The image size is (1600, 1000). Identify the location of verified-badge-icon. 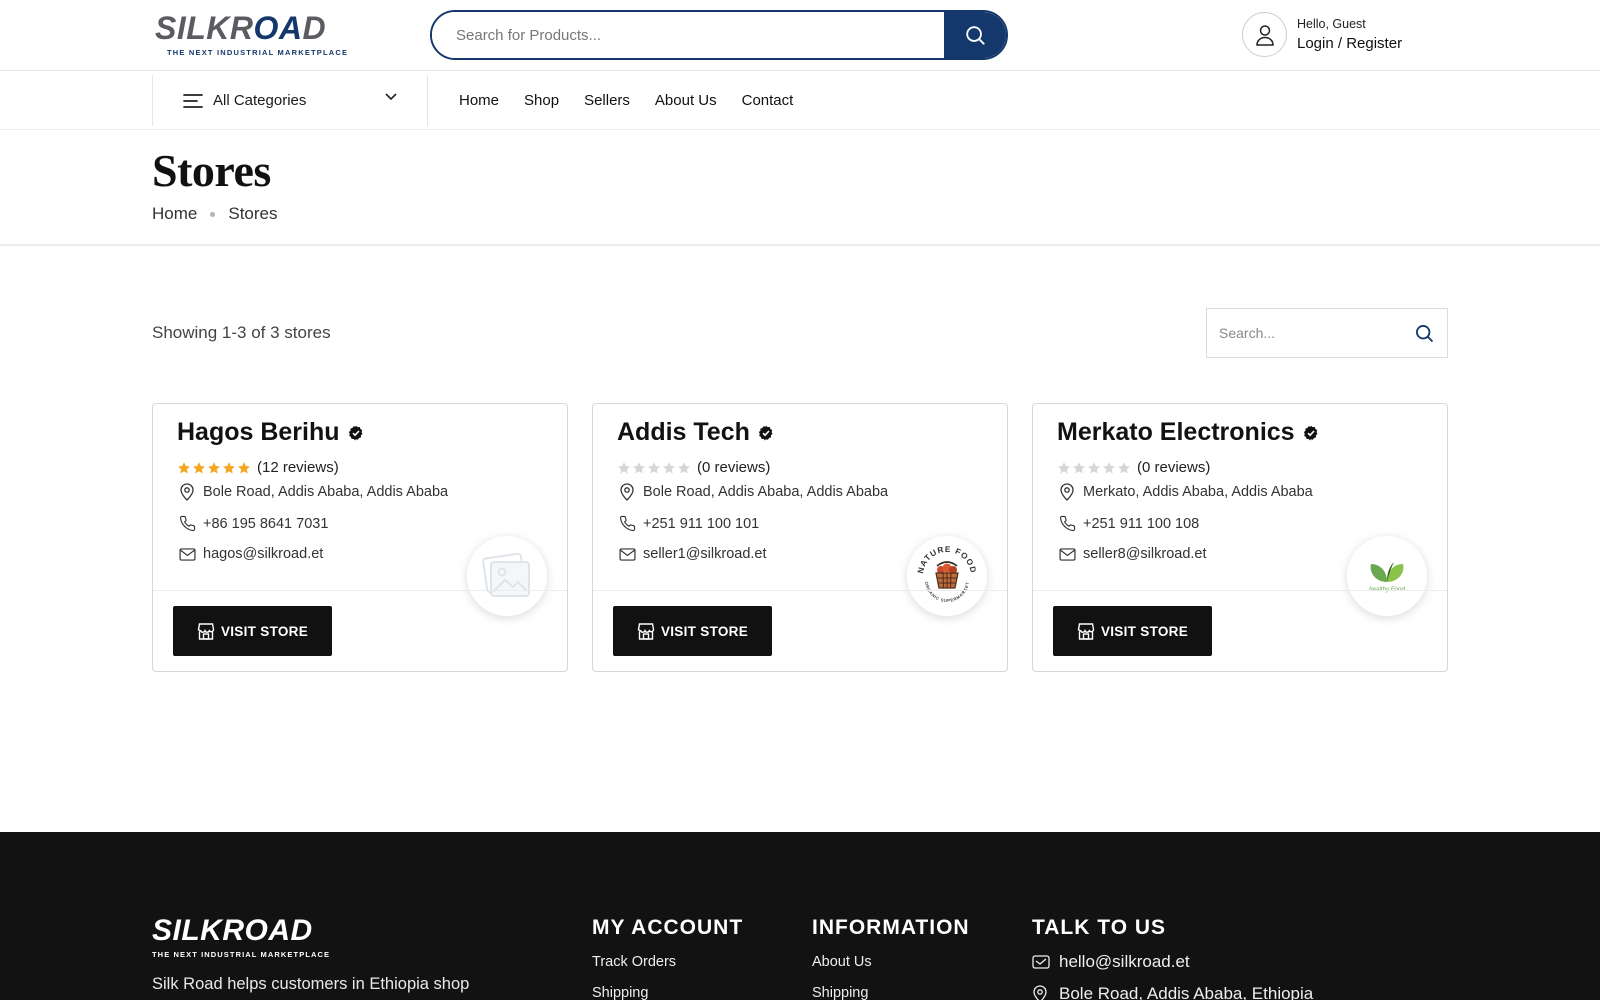
(766, 433).